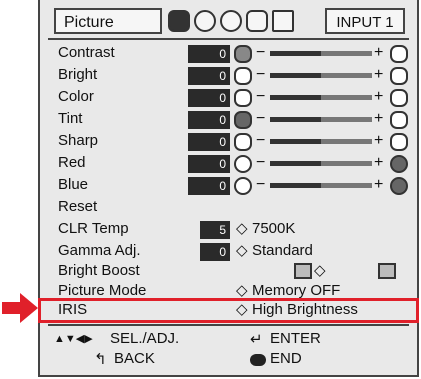 This screenshot has height=379, width=421. I want to click on clr-temp-setting: 7500K, so click(274, 228).